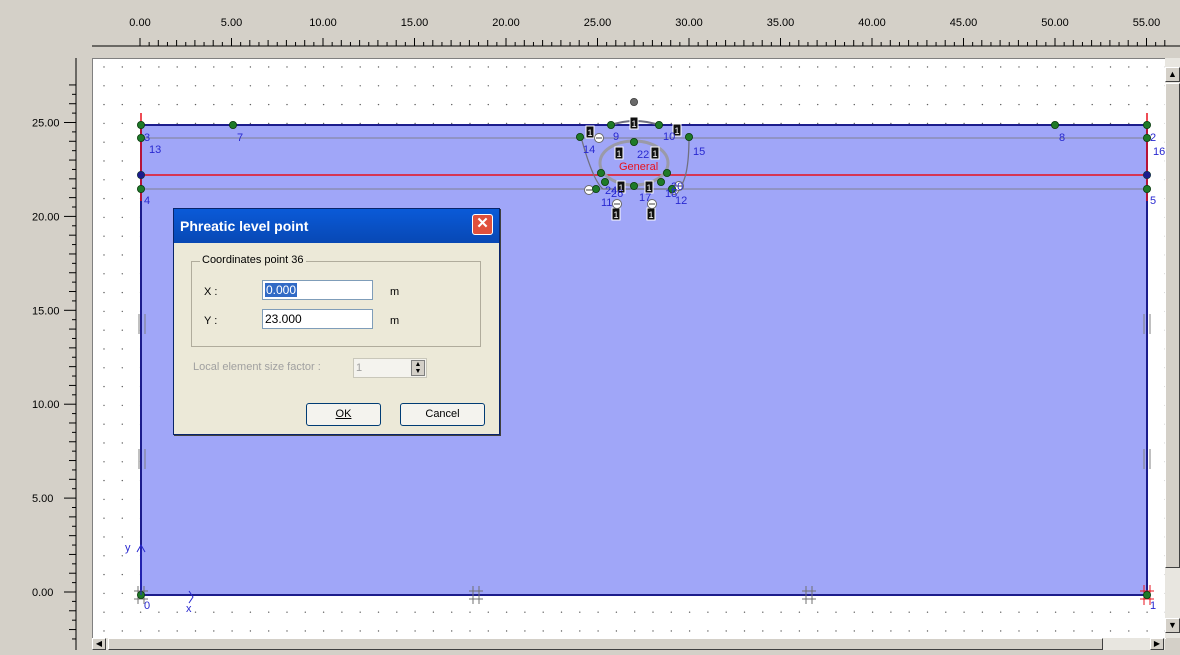 This screenshot has height=655, width=1180. I want to click on size-factor-spinner: 1 ▲ ▼, so click(390, 368).